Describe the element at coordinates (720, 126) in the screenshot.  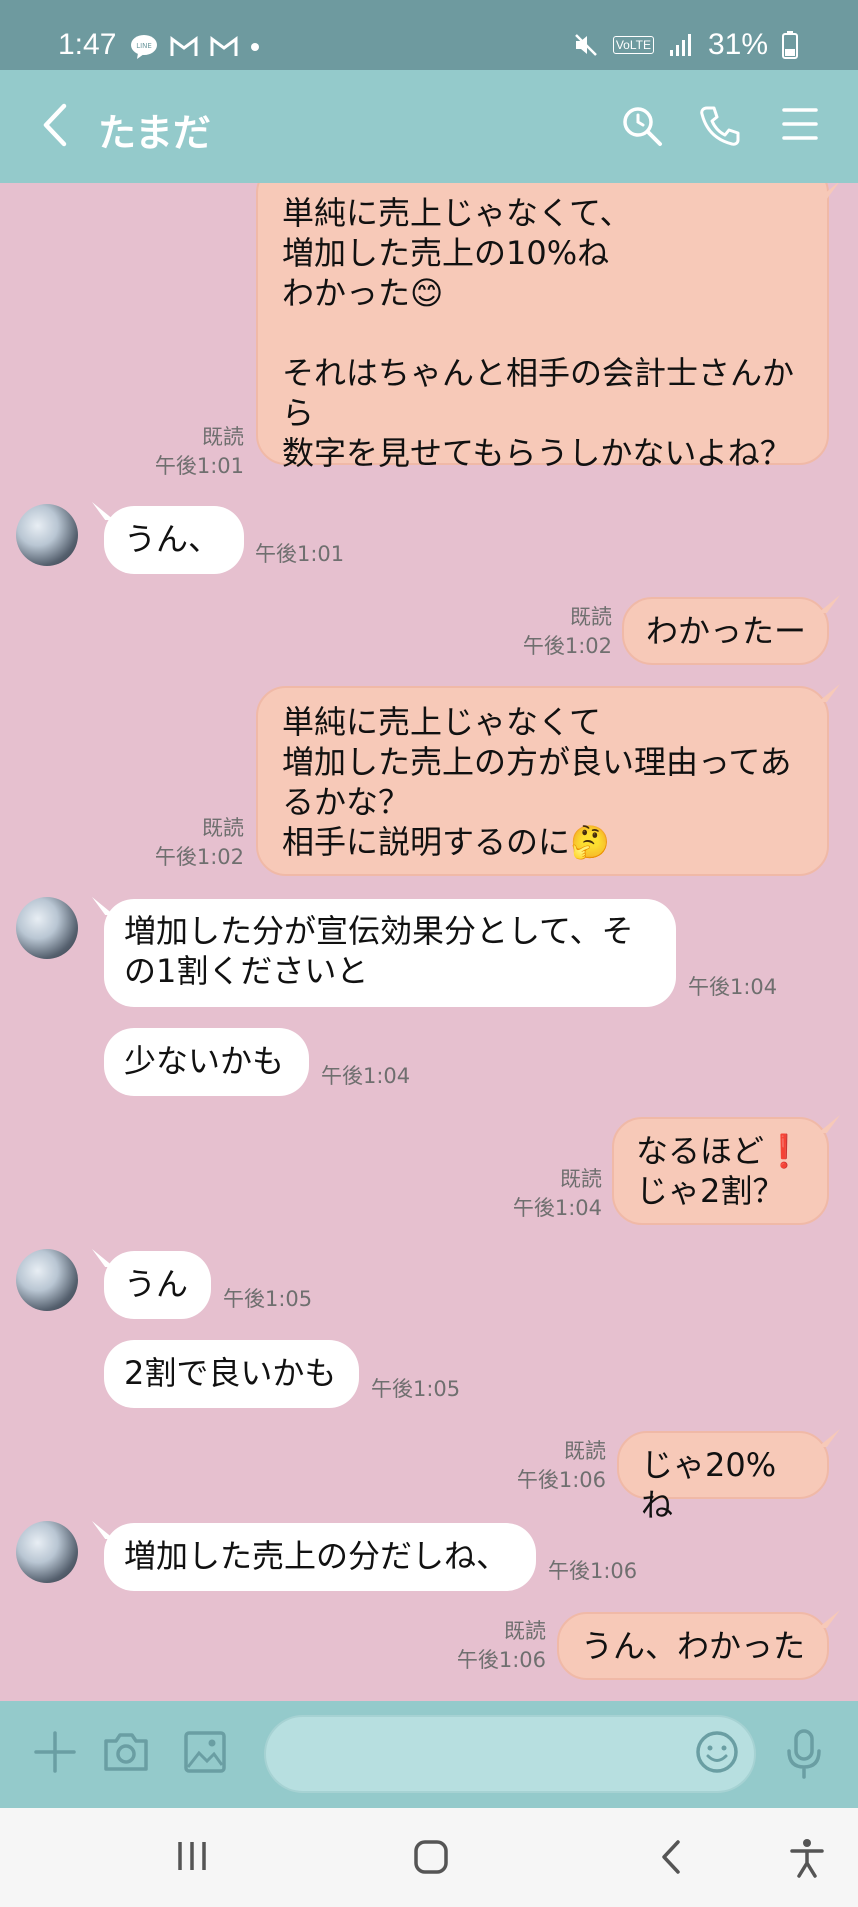
I see `phone-icon` at that location.